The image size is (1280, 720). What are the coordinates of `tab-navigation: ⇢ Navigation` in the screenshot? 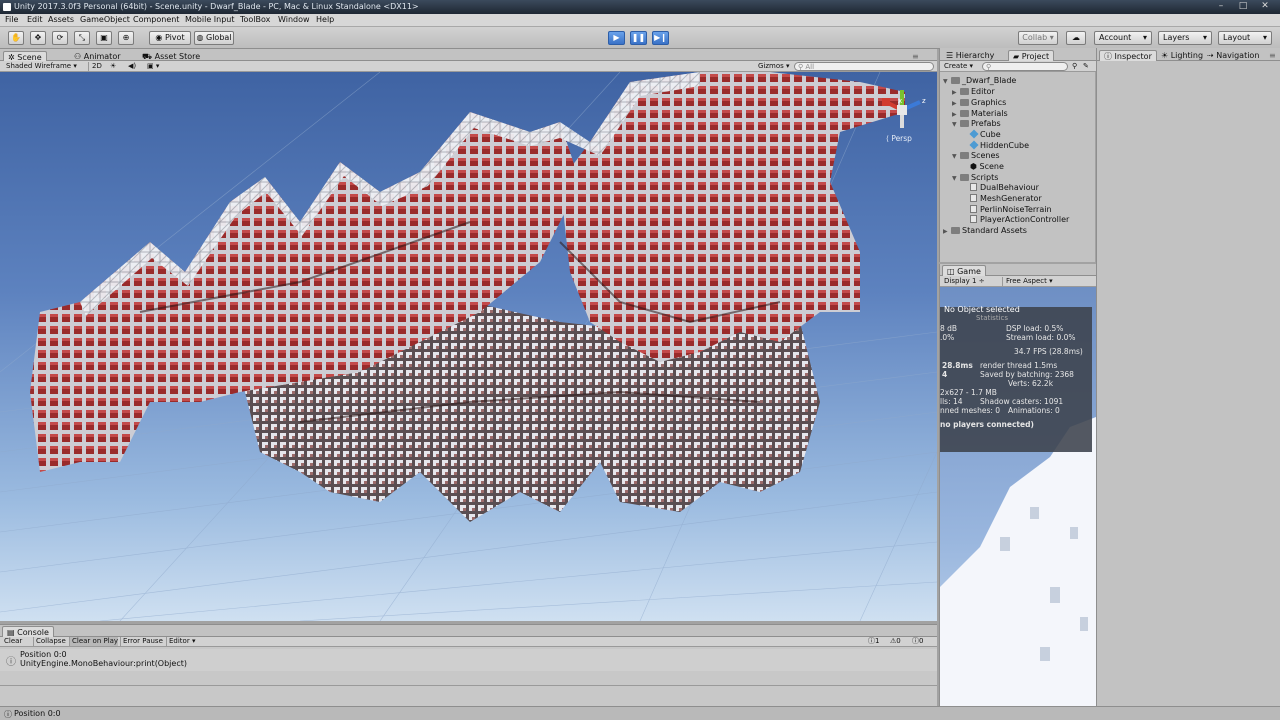 It's located at (1233, 55).